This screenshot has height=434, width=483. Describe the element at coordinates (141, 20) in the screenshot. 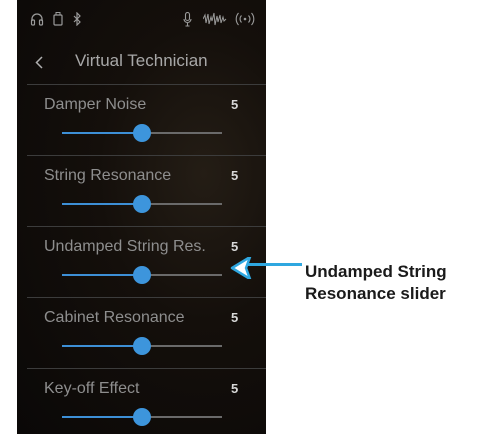

I see `status-bar` at that location.